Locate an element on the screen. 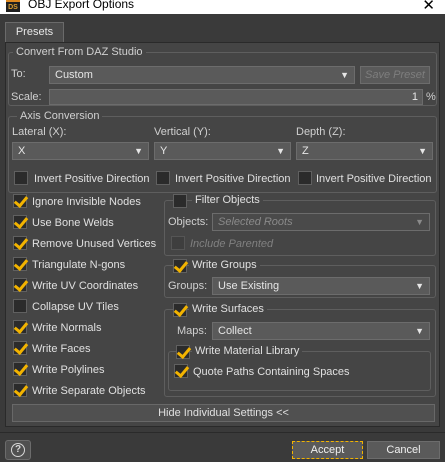 The height and width of the screenshot is (462, 445). objects-dropdown: Selected Roots ▼ is located at coordinates (321, 222).